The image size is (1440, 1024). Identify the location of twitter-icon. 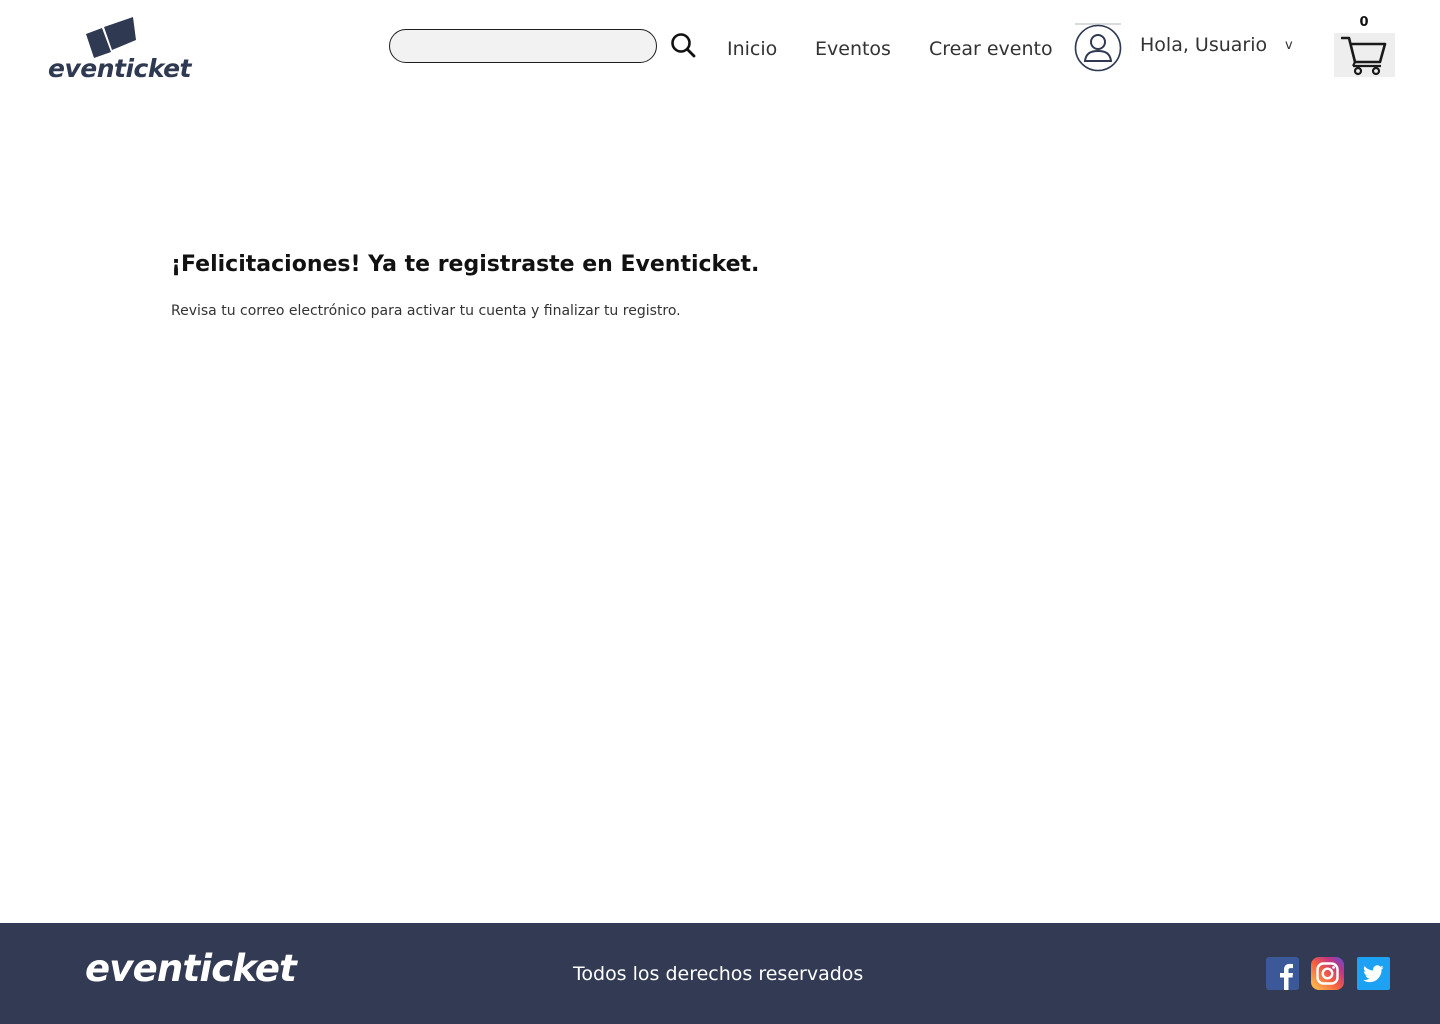
(1373, 973).